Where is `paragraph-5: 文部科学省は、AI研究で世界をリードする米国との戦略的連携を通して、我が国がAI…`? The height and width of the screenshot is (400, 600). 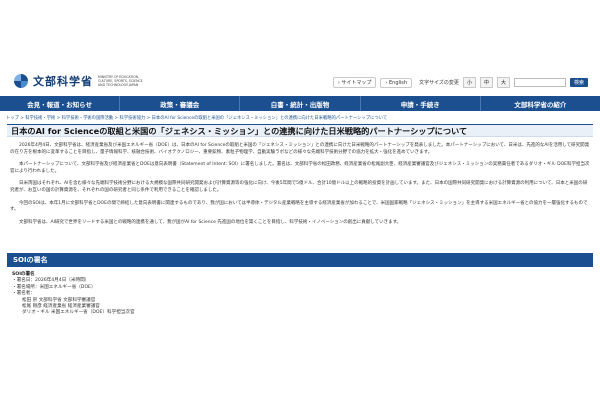 paragraph-5: 文部科学省は、AI研究で世界をリードする米国との戦略的連携を通して、我が国がAI… is located at coordinates (210, 222).